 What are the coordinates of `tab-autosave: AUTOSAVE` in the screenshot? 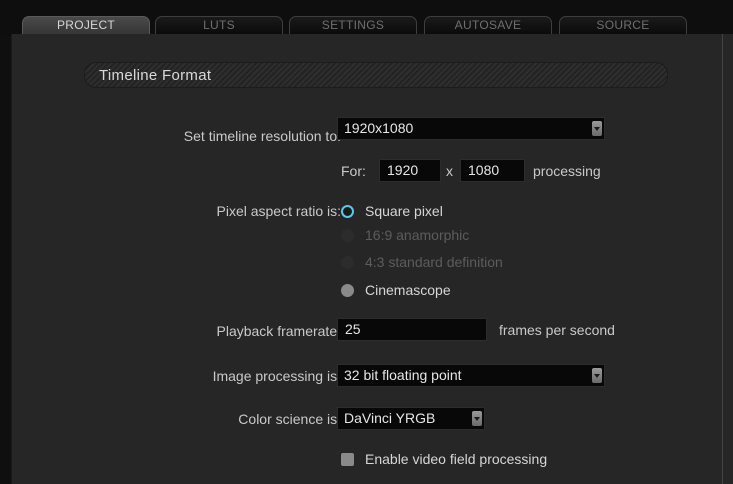 It's located at (488, 25).